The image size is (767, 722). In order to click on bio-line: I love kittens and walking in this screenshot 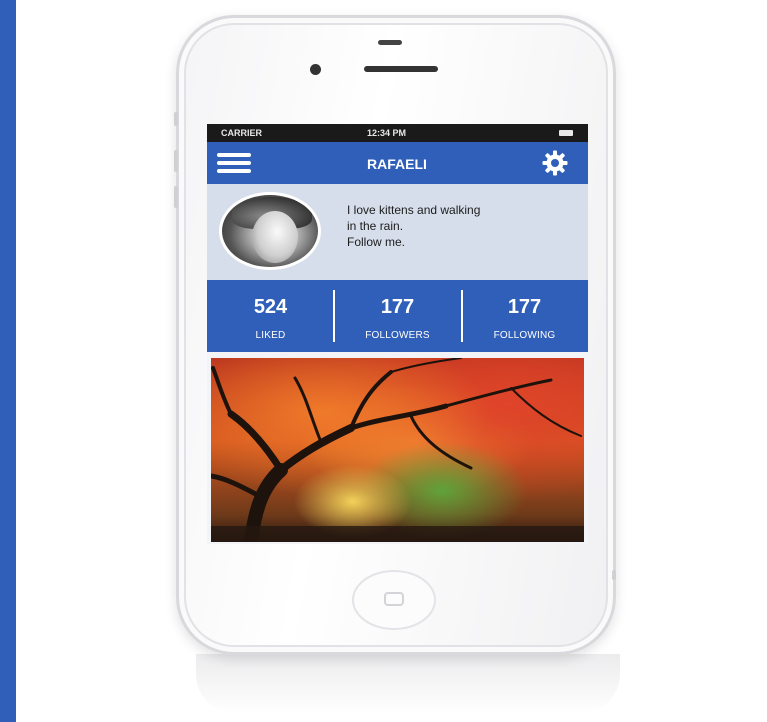, I will do `click(414, 210)`.